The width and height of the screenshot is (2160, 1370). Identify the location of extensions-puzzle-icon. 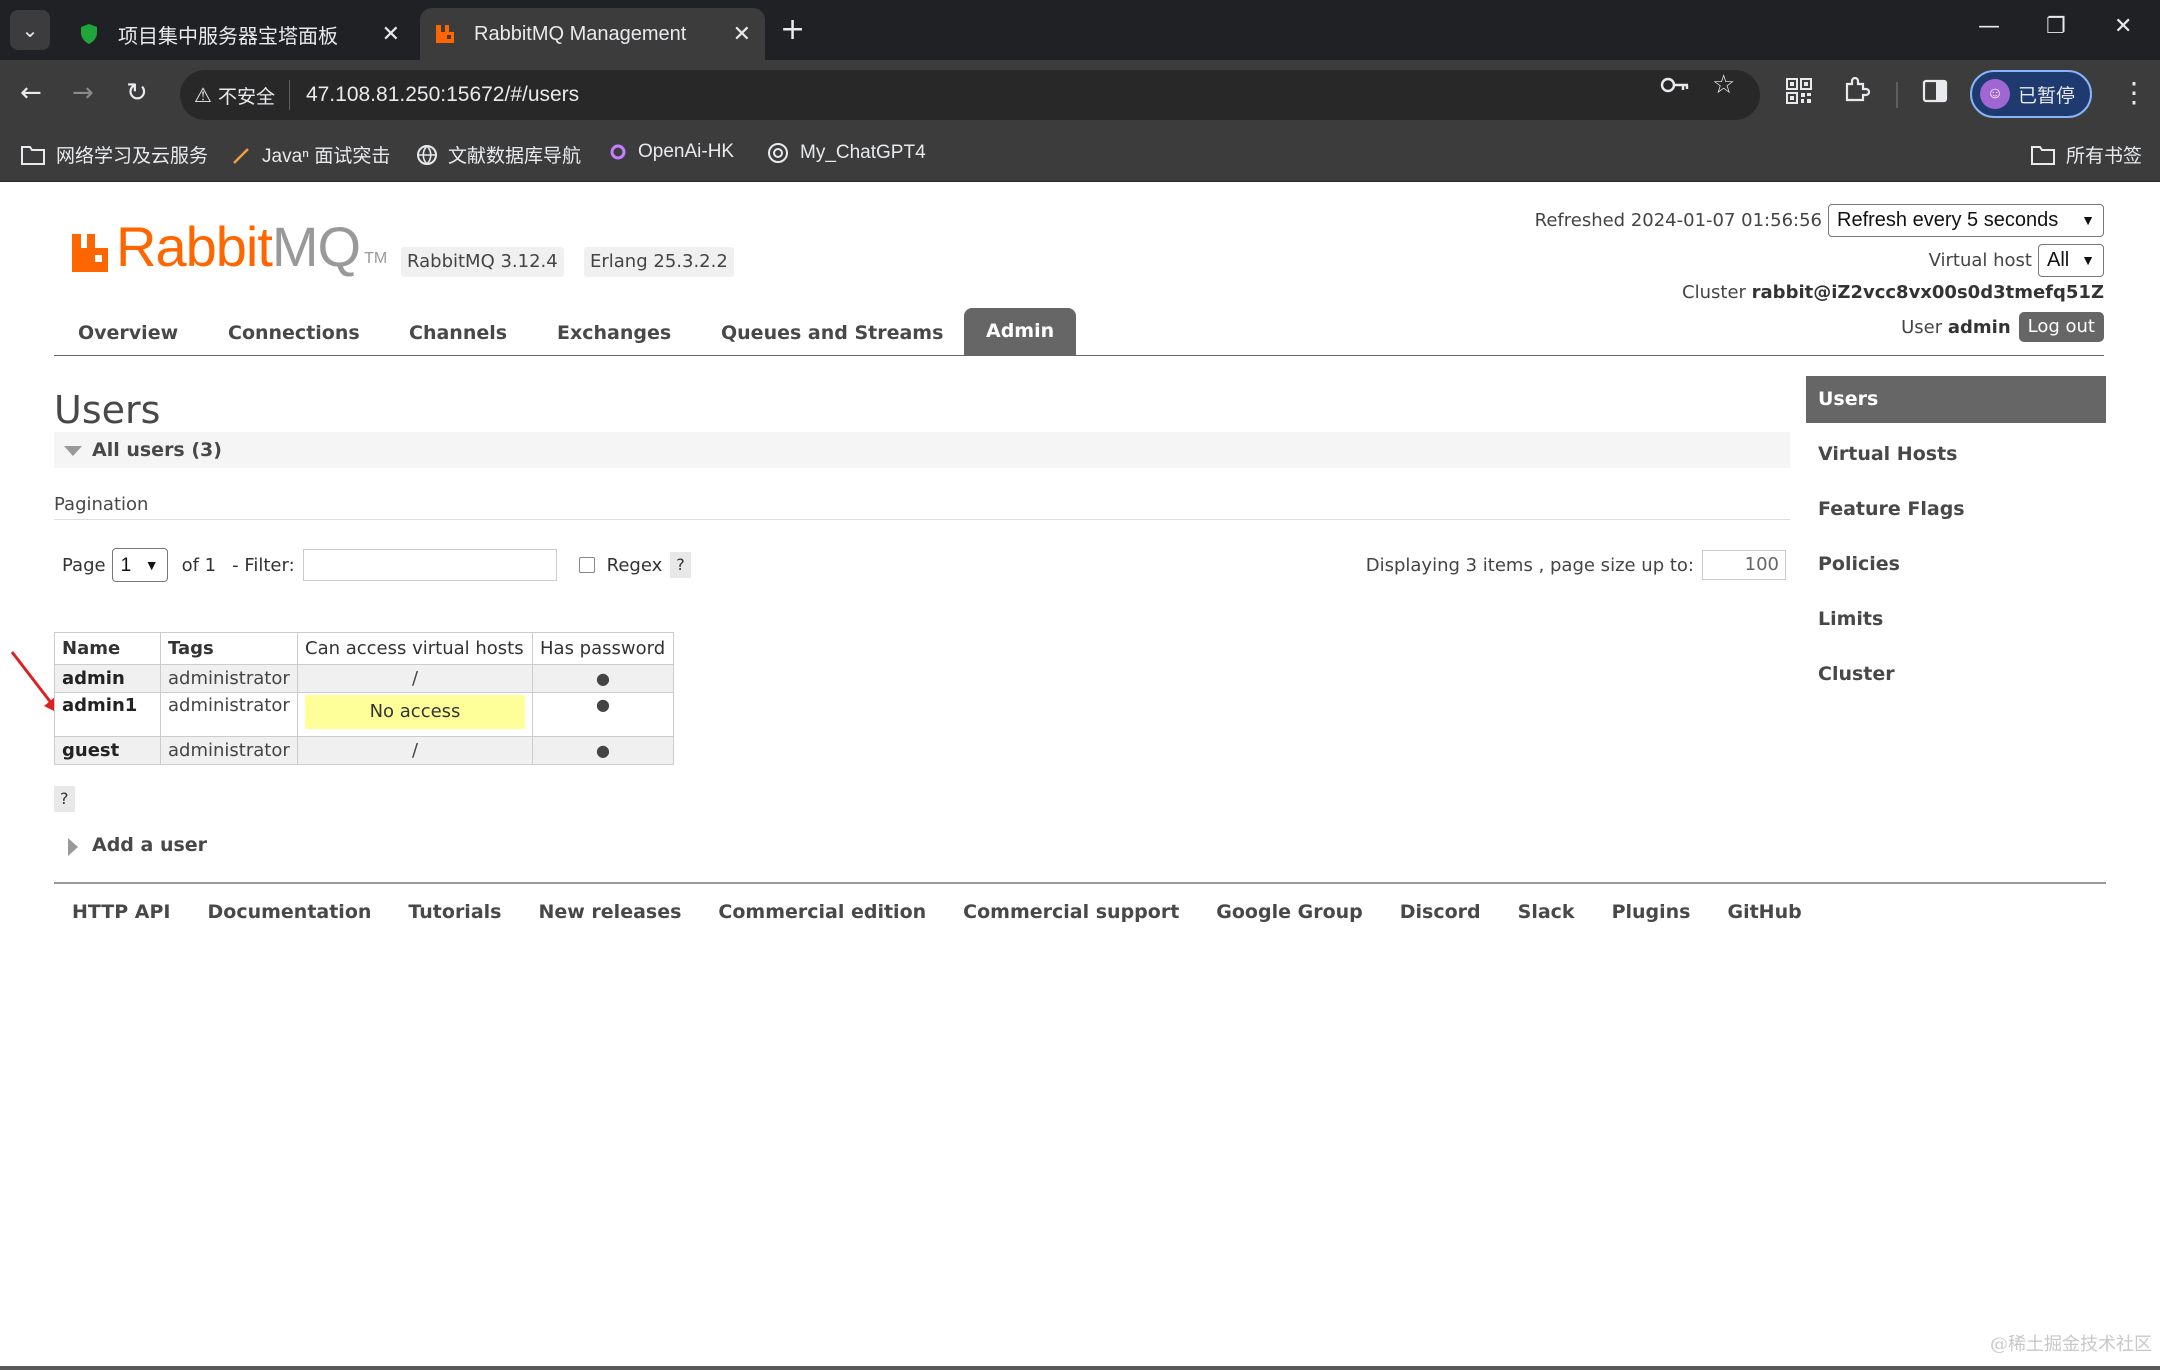
(1856, 93).